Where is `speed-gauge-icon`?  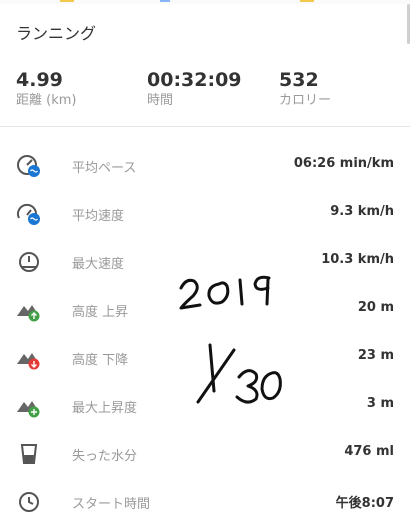 speed-gauge-icon is located at coordinates (29, 214).